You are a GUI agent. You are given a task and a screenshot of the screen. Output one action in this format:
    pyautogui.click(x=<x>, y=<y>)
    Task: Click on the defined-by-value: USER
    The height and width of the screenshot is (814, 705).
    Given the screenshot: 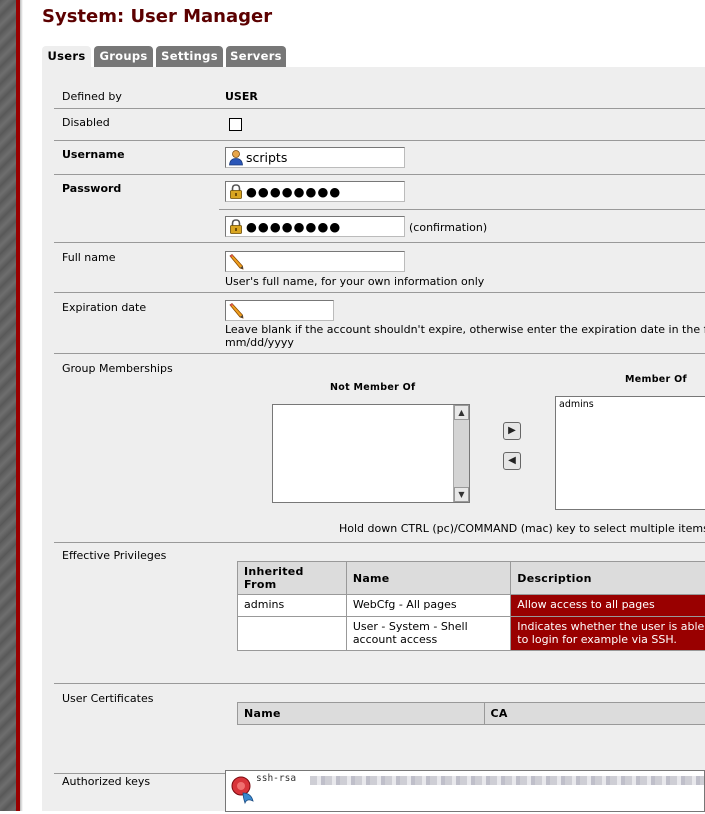 What is the action you would take?
    pyautogui.click(x=241, y=96)
    